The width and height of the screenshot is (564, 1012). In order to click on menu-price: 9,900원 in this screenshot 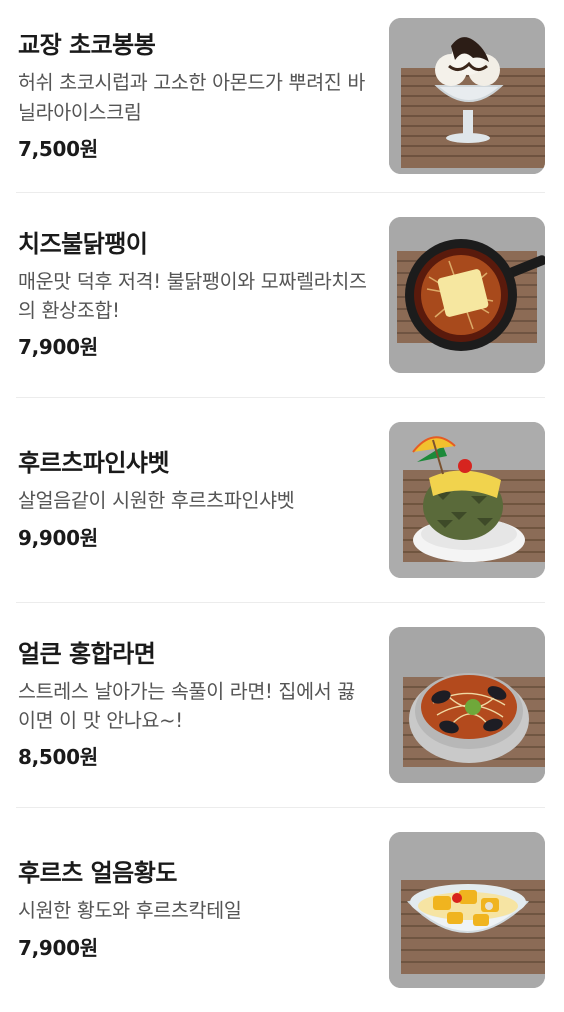, I will do `click(58, 537)`.